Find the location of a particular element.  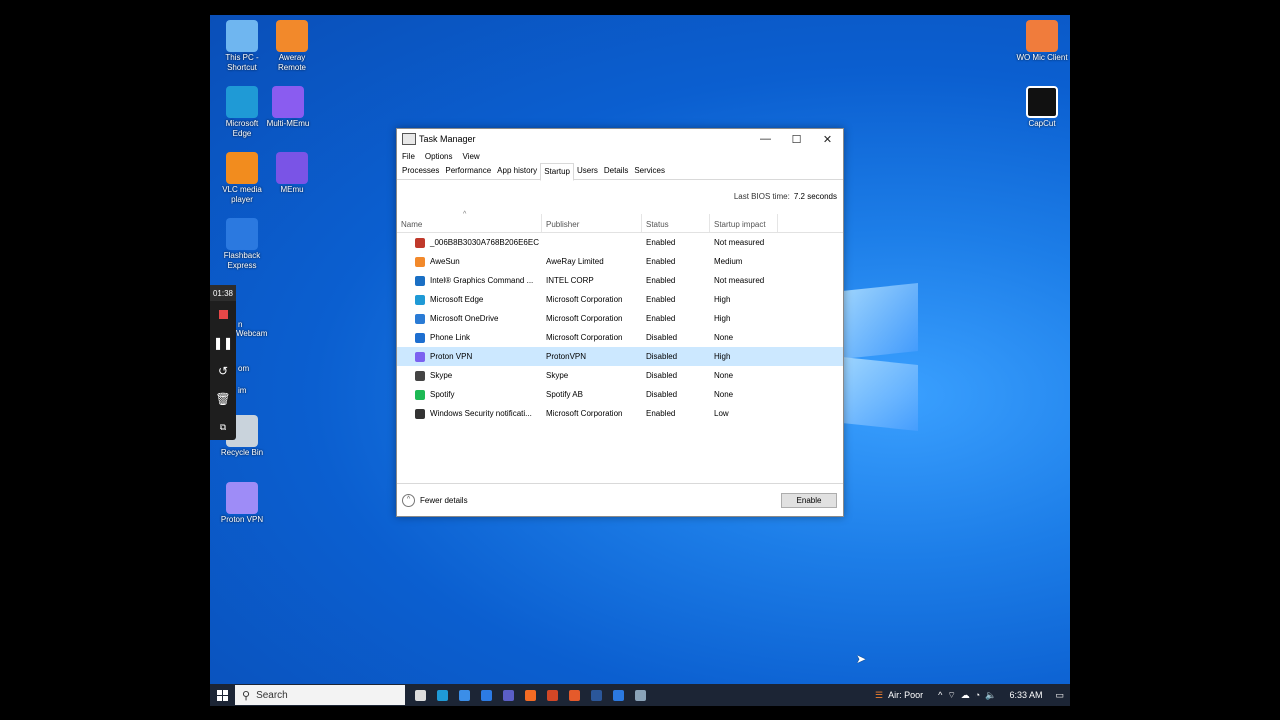

task-manager-icon is located at coordinates (640, 695).